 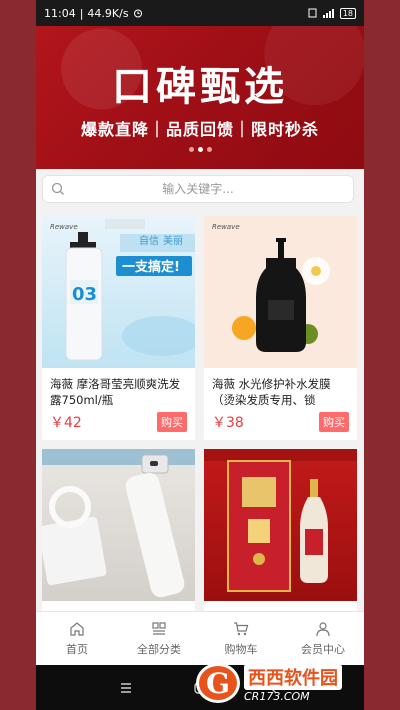 I want to click on product-card: Rewave 海薇 水光修护补水发膜（烫染发质专用、锁色、... ￥38 购买, so click(x=280, y=328).